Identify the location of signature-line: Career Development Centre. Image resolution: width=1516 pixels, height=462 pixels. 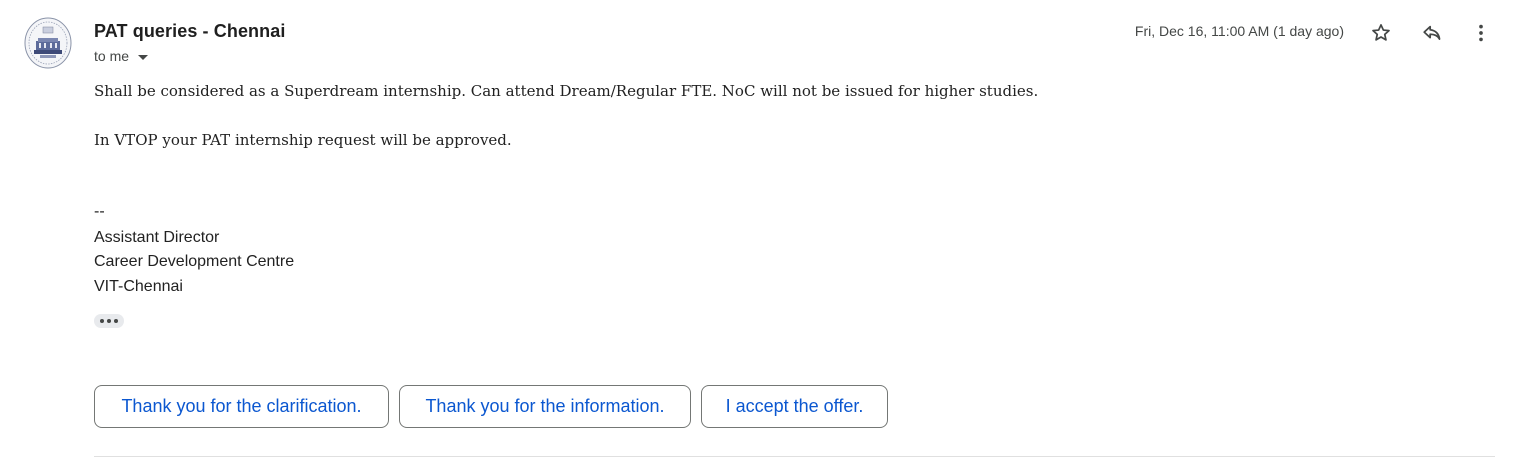
(194, 261).